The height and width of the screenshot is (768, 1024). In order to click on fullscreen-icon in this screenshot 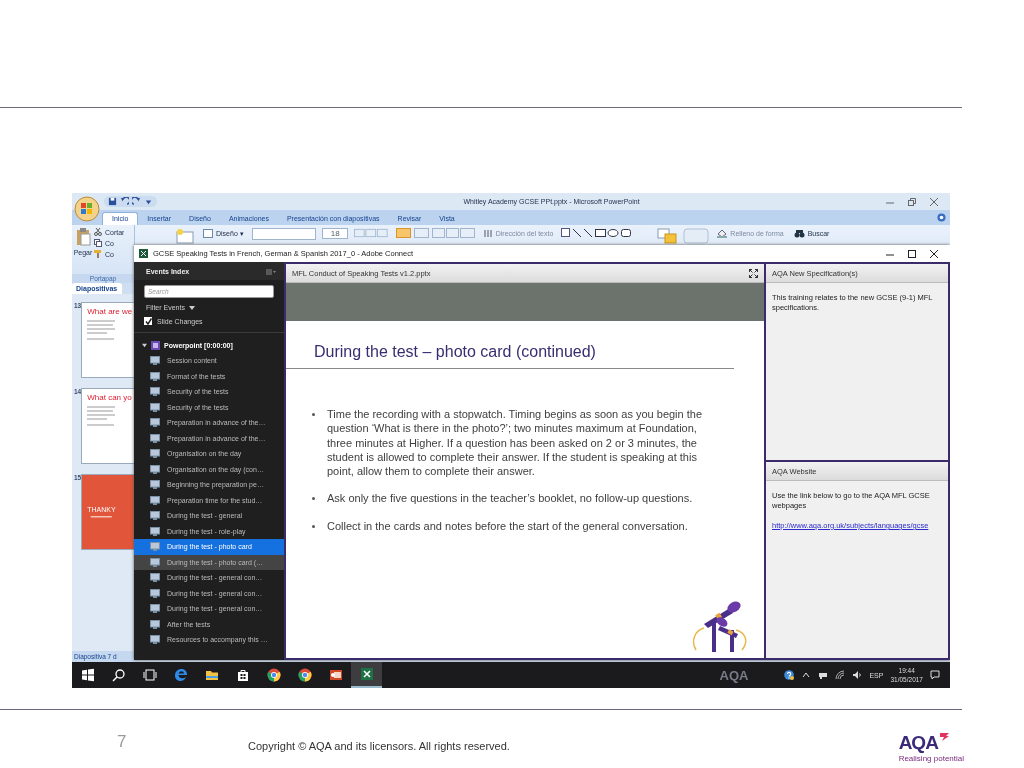, I will do `click(753, 273)`.